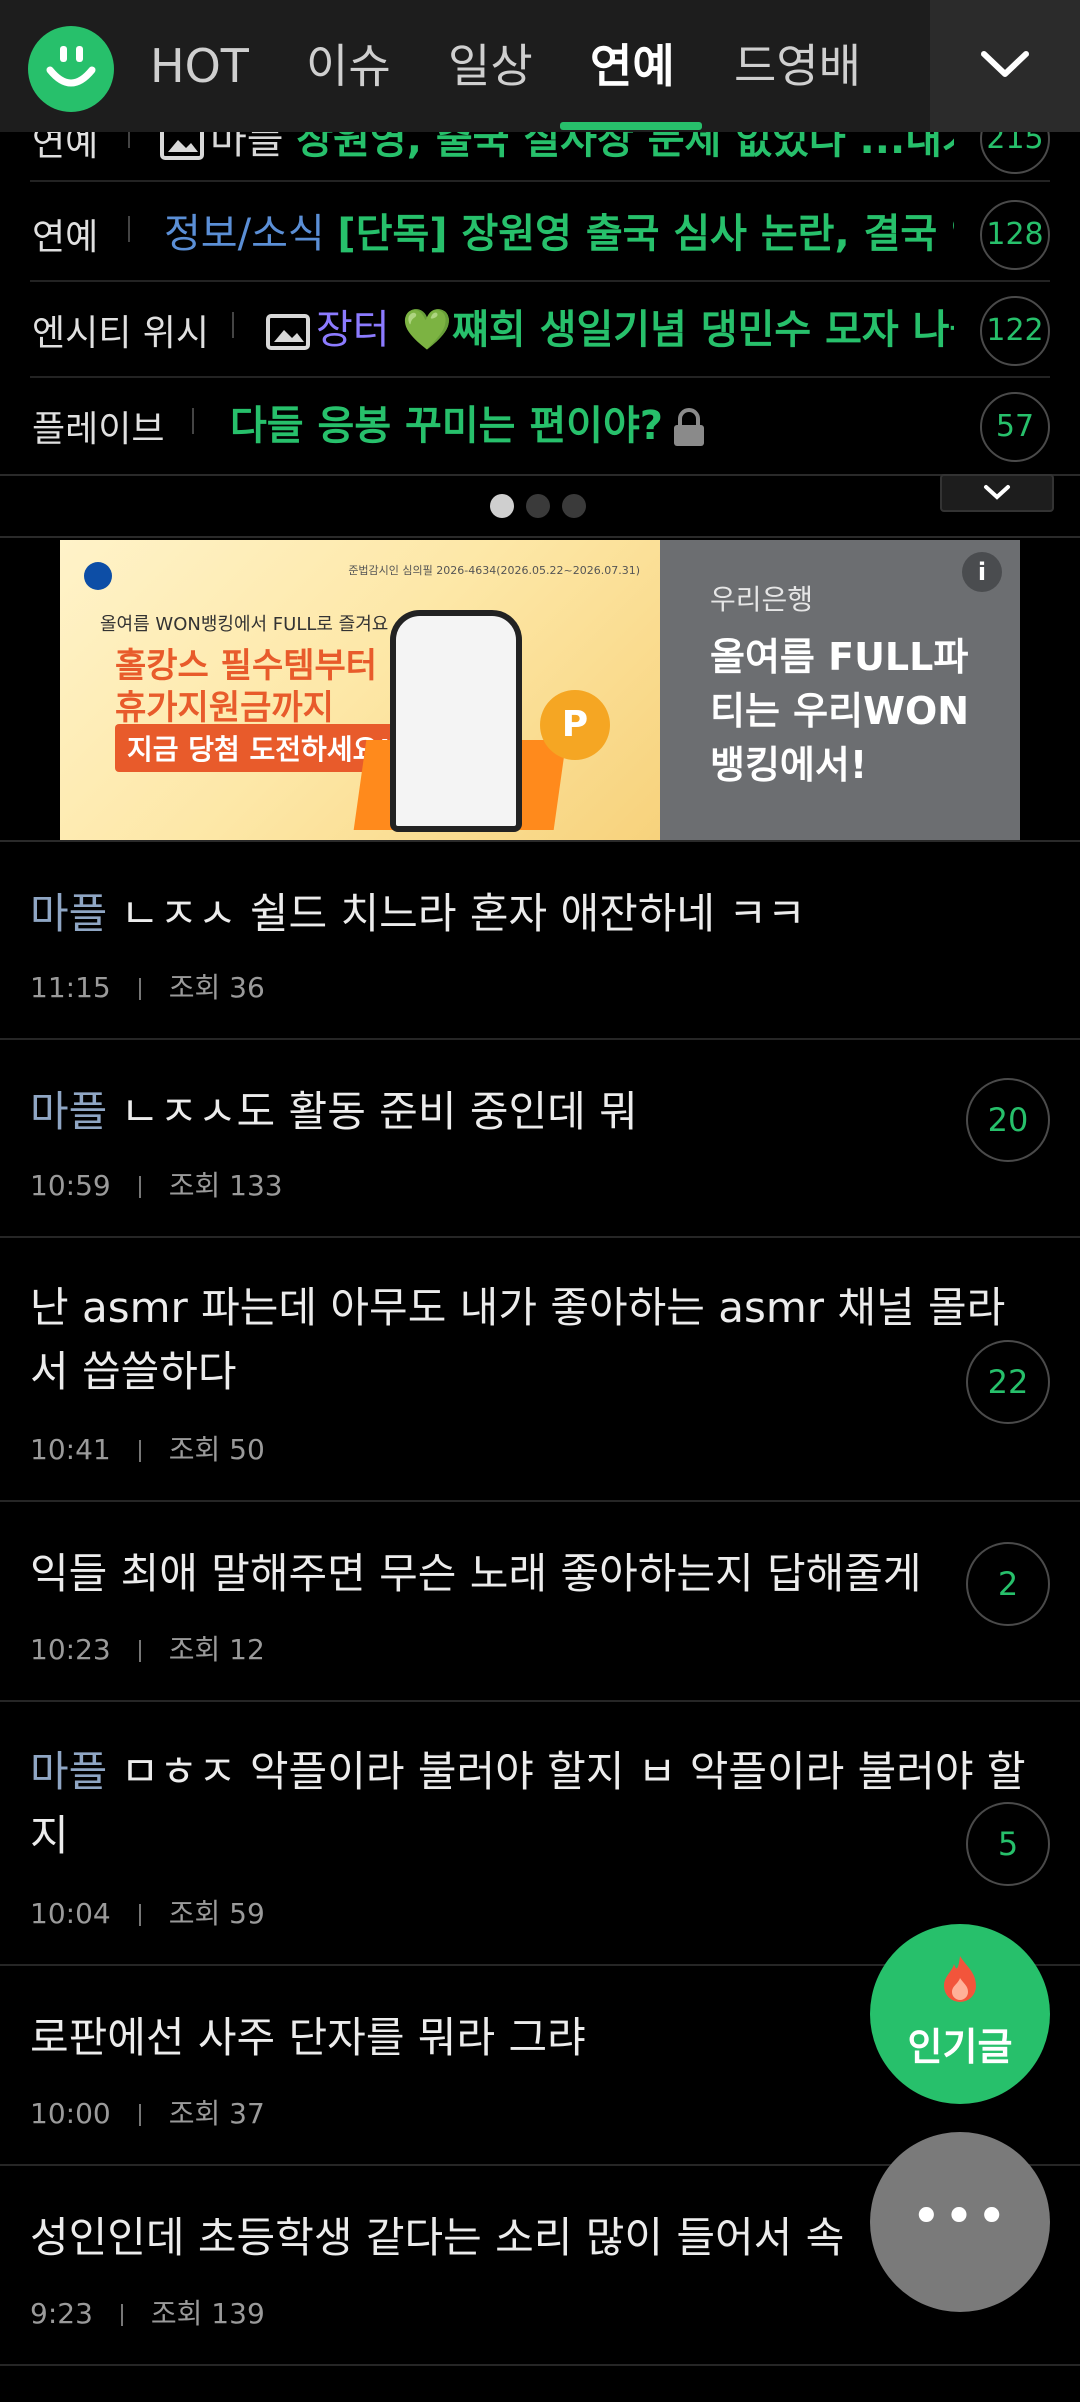  I want to click on post-meta: 10:04 조회 59, so click(147, 1912).